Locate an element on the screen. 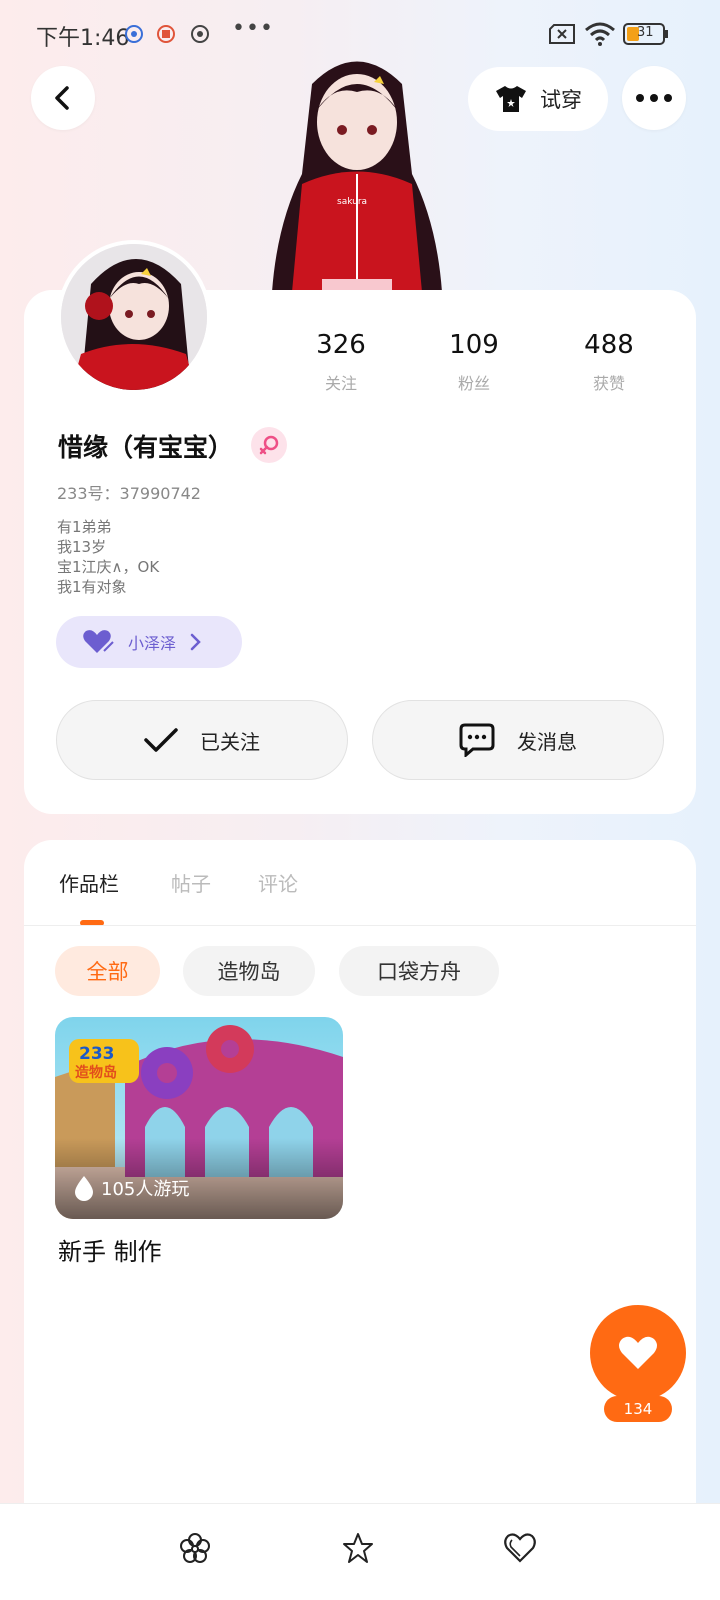 The image size is (720, 1600). filter-chip-island: 造物岛 is located at coordinates (249, 971).